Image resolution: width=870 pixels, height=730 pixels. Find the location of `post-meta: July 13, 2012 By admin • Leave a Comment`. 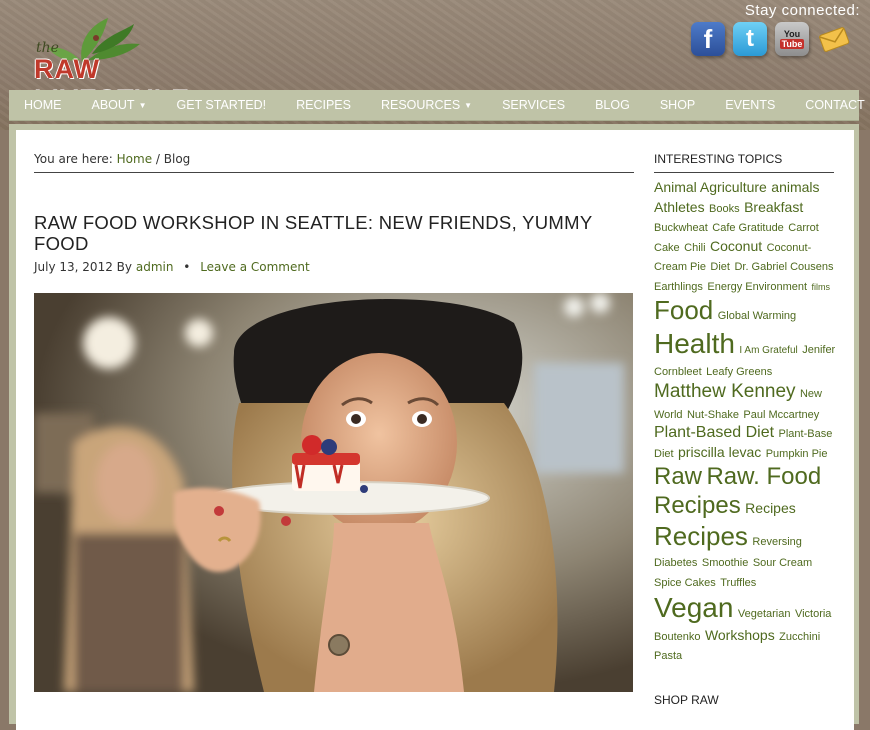

post-meta: July 13, 2012 By admin • Leave a Comment is located at coordinates (172, 267).